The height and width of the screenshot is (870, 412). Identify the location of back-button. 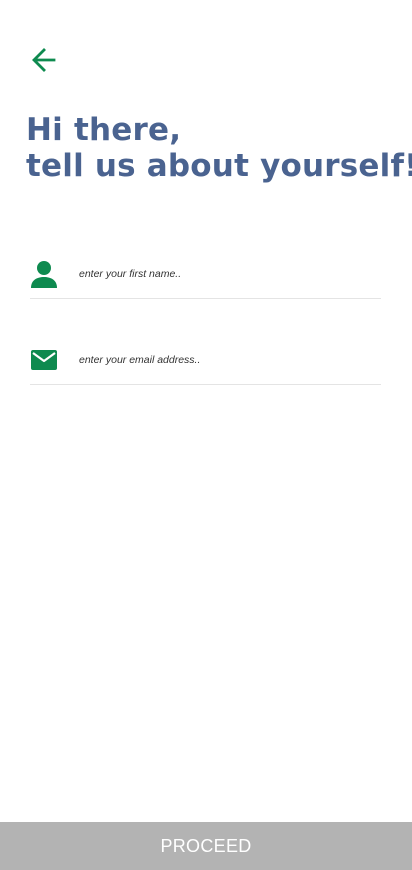
(44, 60).